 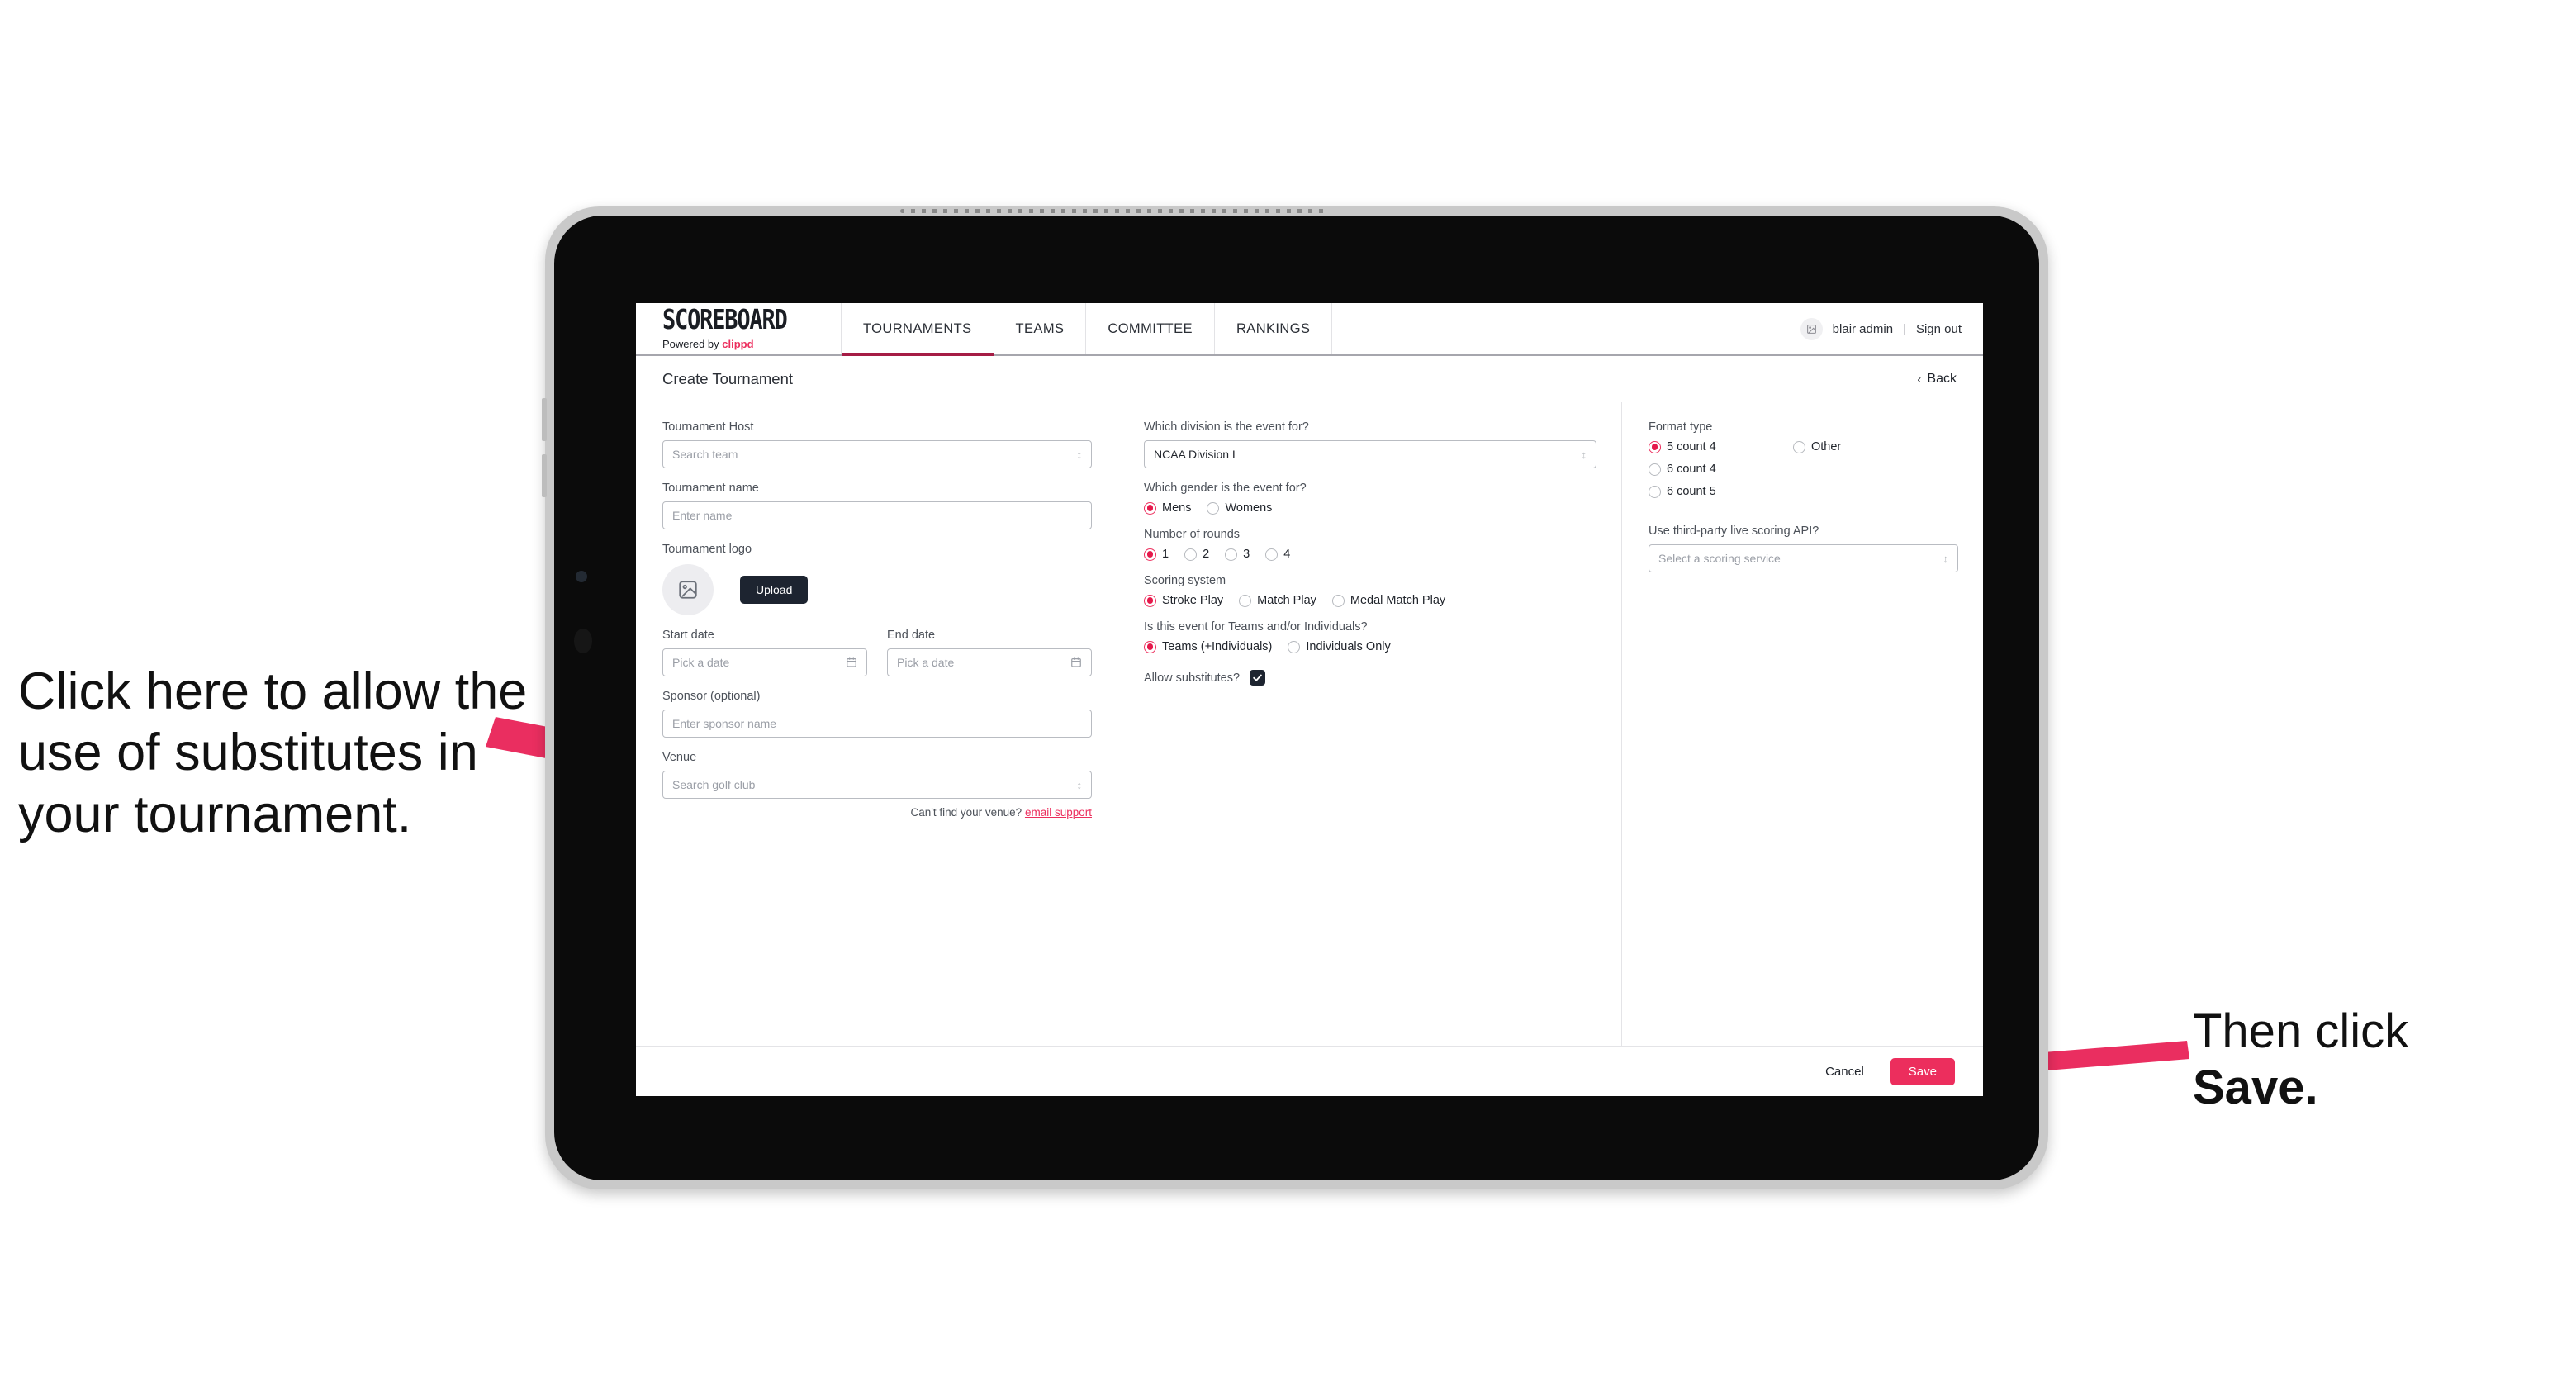 What do you see at coordinates (583, 641) in the screenshot?
I see `device-earpiece-icon` at bounding box center [583, 641].